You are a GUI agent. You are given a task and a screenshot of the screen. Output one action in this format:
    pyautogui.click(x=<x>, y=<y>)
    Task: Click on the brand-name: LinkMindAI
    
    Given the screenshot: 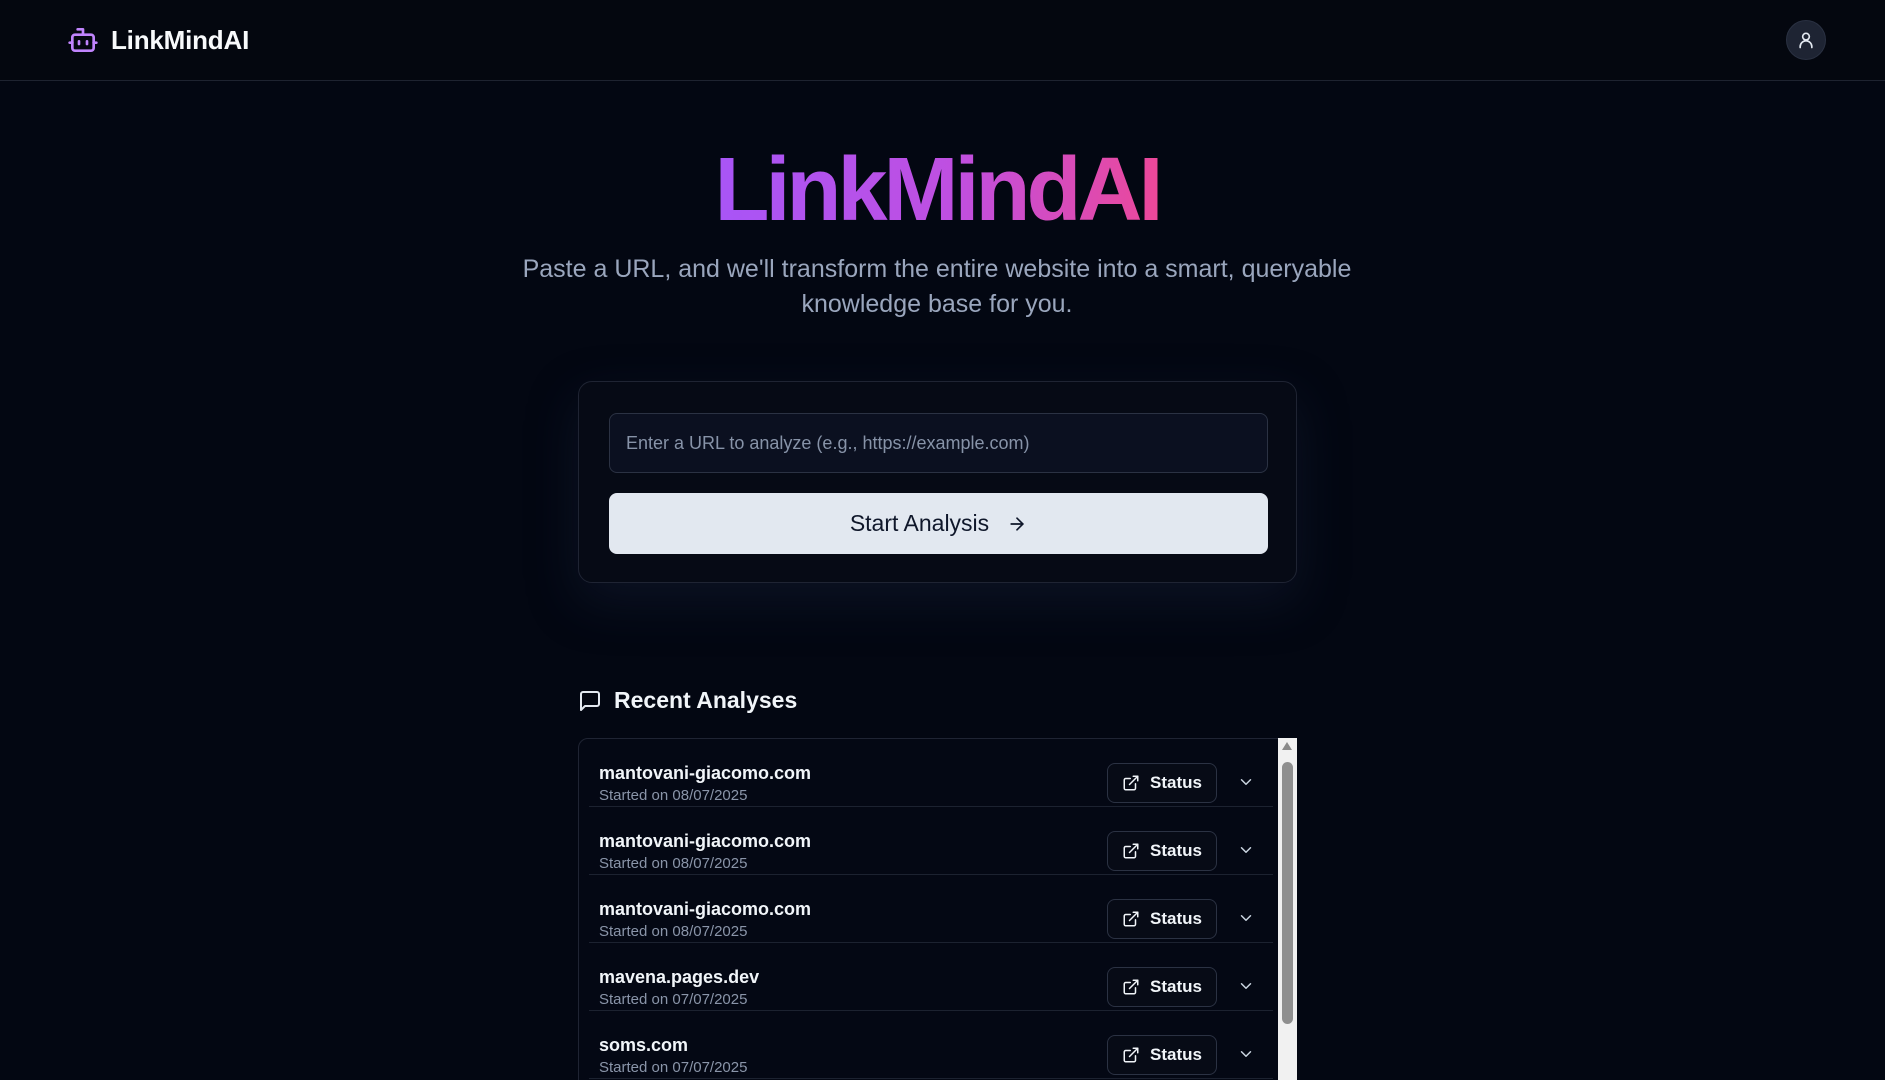 What is the action you would take?
    pyautogui.click(x=180, y=39)
    